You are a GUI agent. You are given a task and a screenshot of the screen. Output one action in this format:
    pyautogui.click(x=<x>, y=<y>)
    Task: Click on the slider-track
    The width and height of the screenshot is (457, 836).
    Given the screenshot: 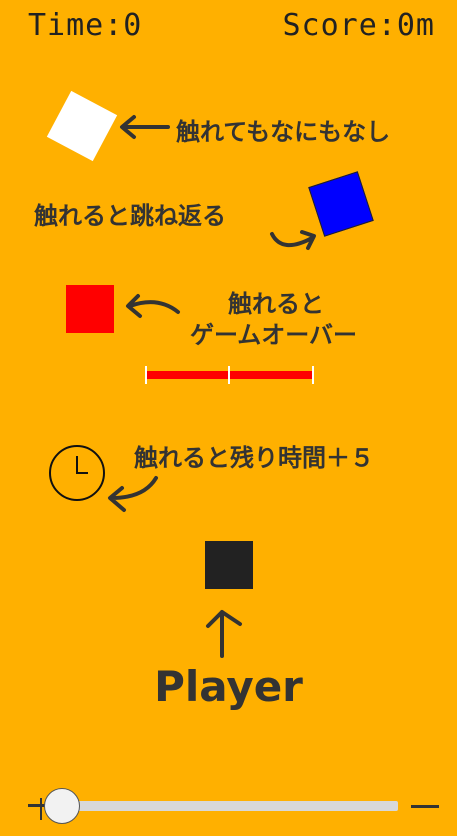 What is the action you would take?
    pyautogui.click(x=229, y=806)
    